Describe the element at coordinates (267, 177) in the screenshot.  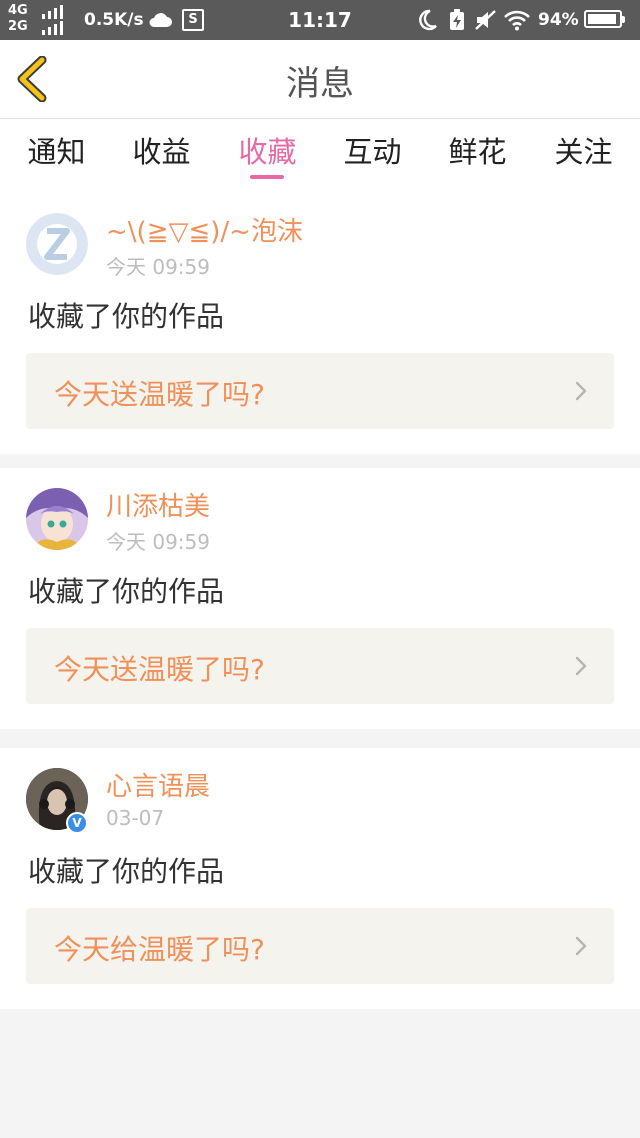
I see `active-tab-indicator` at that location.